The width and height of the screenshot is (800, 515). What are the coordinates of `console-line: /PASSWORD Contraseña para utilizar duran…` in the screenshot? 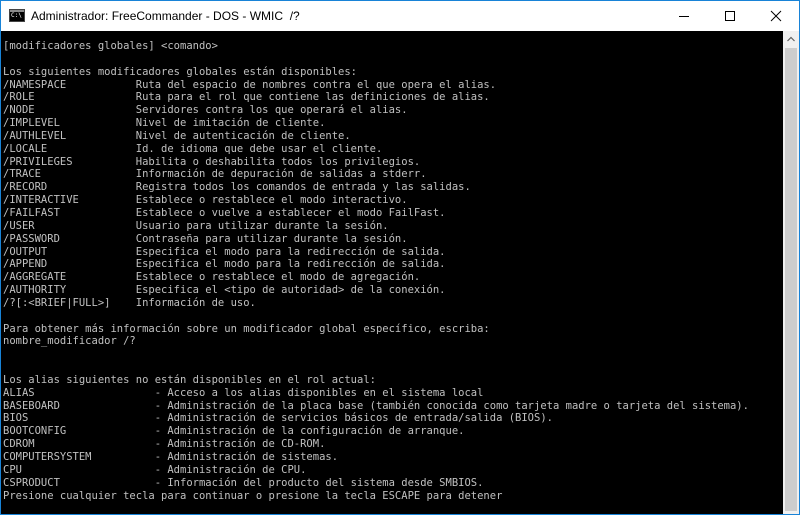 It's located at (205, 238).